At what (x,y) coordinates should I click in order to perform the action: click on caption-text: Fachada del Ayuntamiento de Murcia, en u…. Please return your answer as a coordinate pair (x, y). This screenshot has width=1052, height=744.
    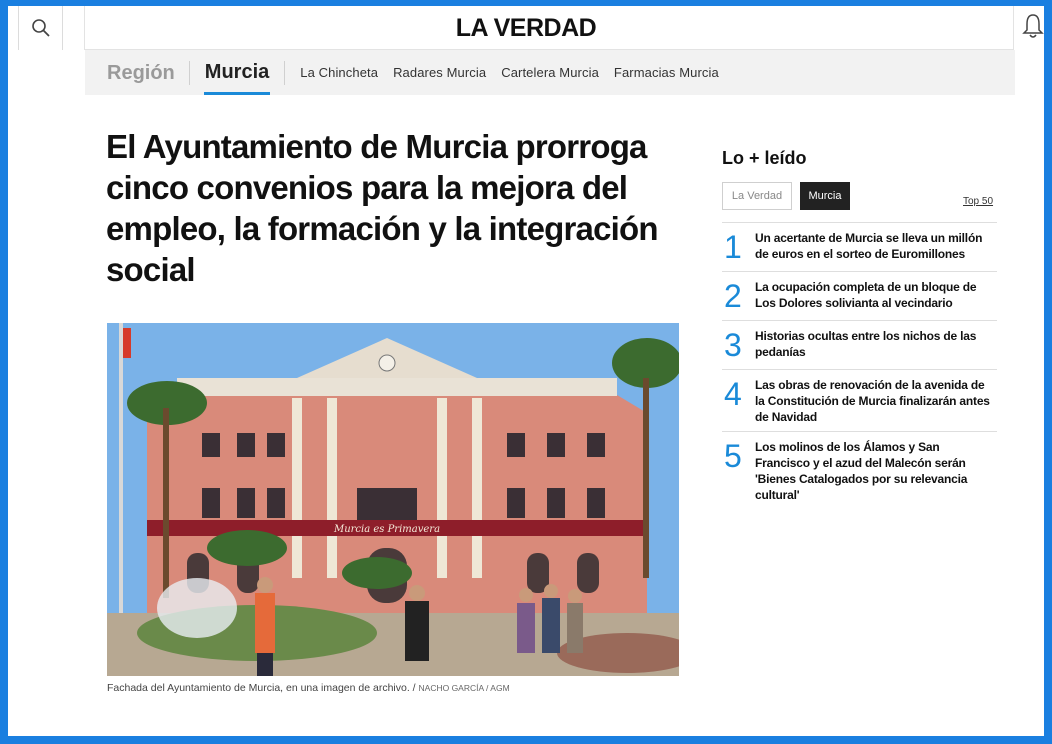
    Looking at the image, I should click on (261, 688).